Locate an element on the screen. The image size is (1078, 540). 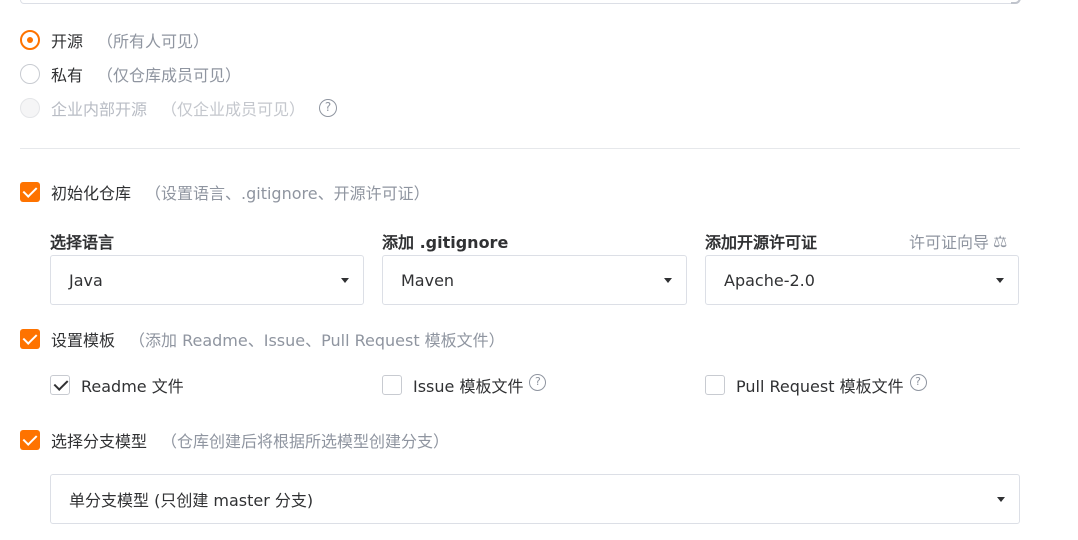
branch-model-label: 选择分支模型 is located at coordinates (99, 441).